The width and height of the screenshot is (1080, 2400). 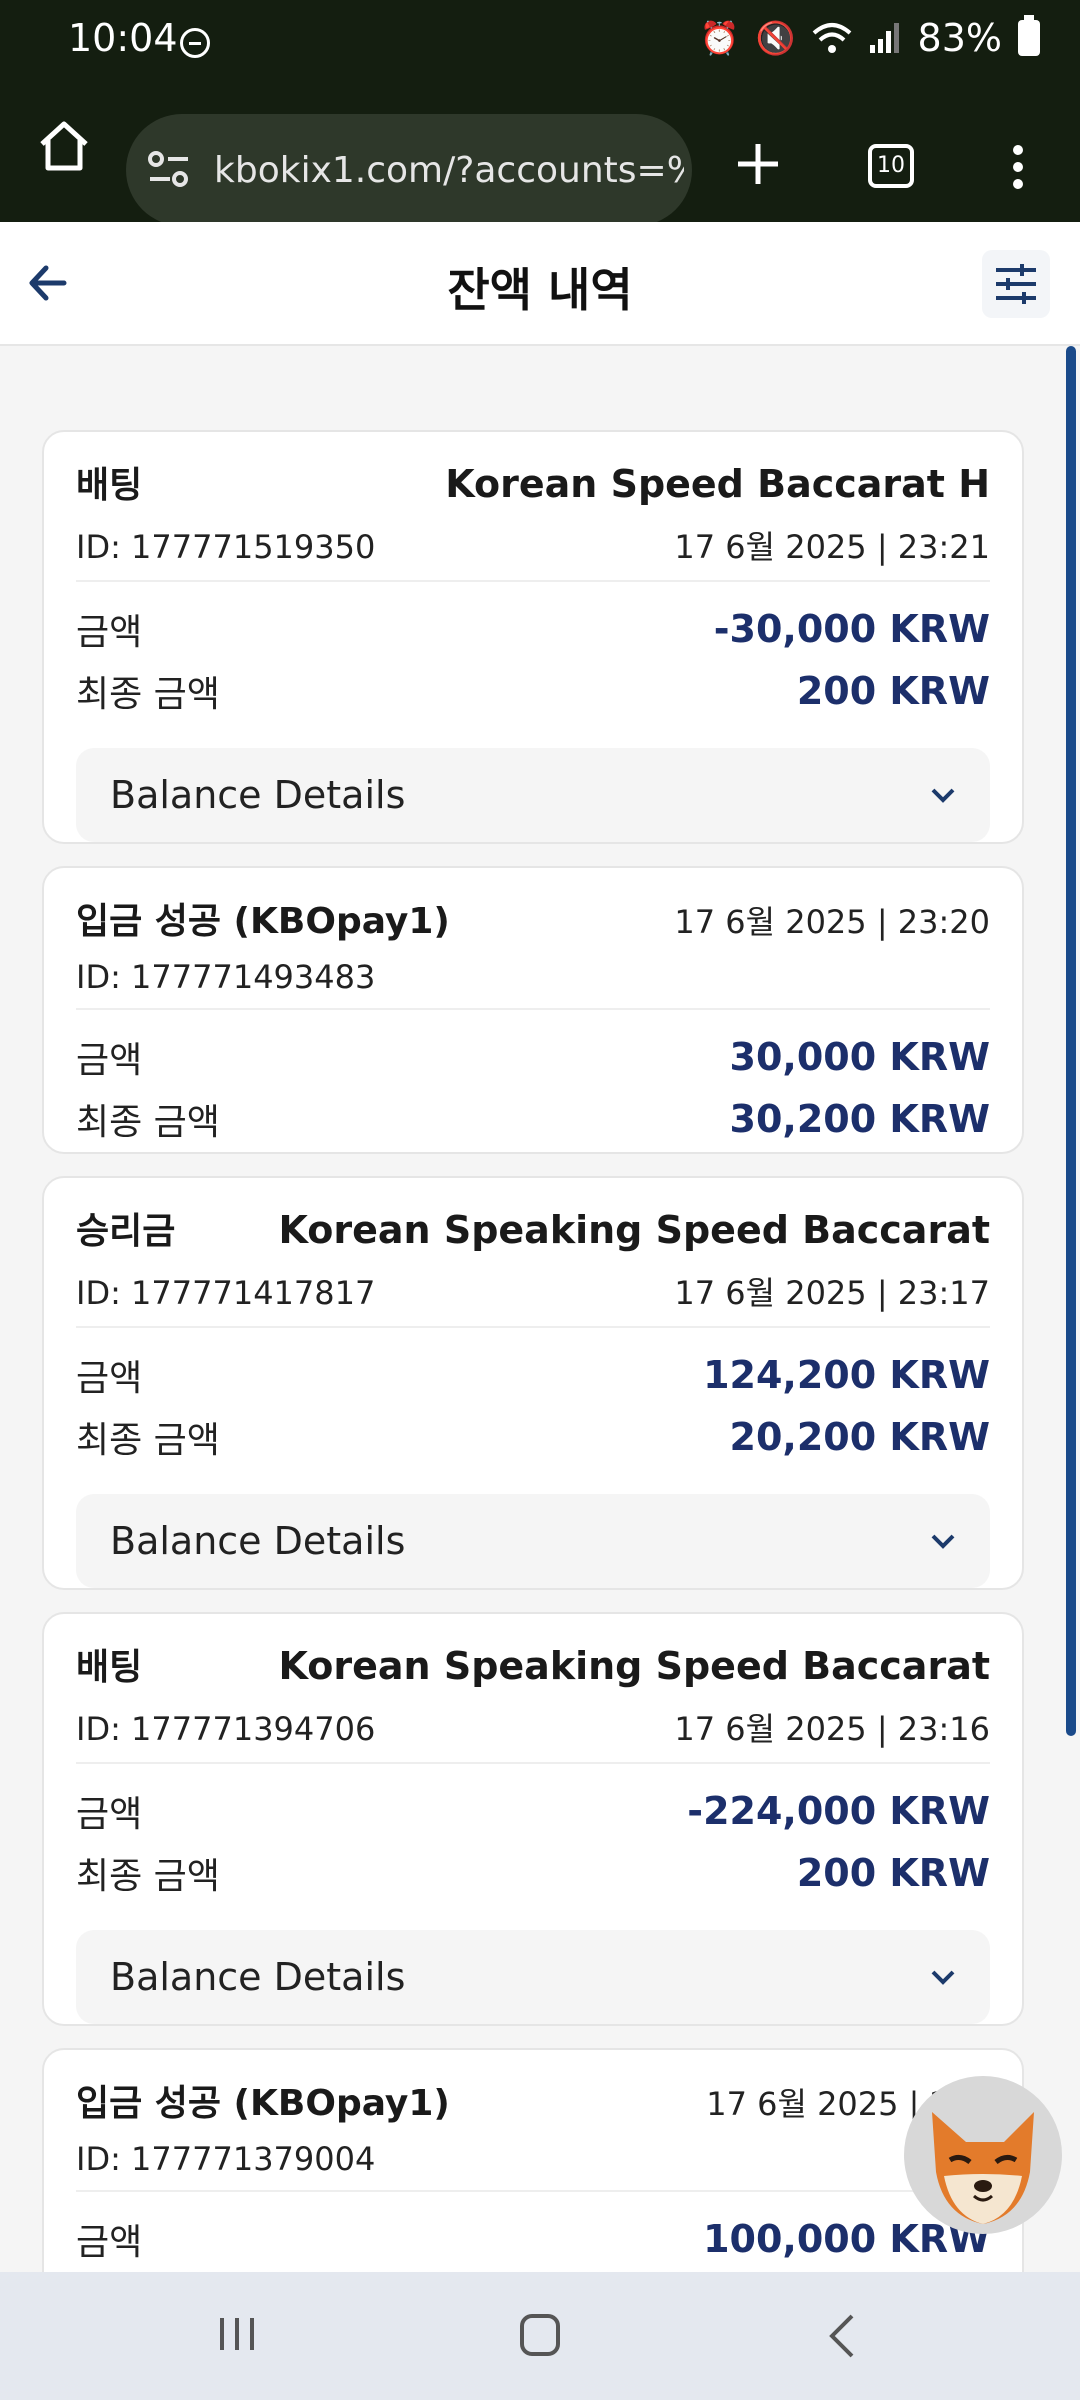 What do you see at coordinates (719, 38) in the screenshot?
I see `alarm-icon: ⏰` at bounding box center [719, 38].